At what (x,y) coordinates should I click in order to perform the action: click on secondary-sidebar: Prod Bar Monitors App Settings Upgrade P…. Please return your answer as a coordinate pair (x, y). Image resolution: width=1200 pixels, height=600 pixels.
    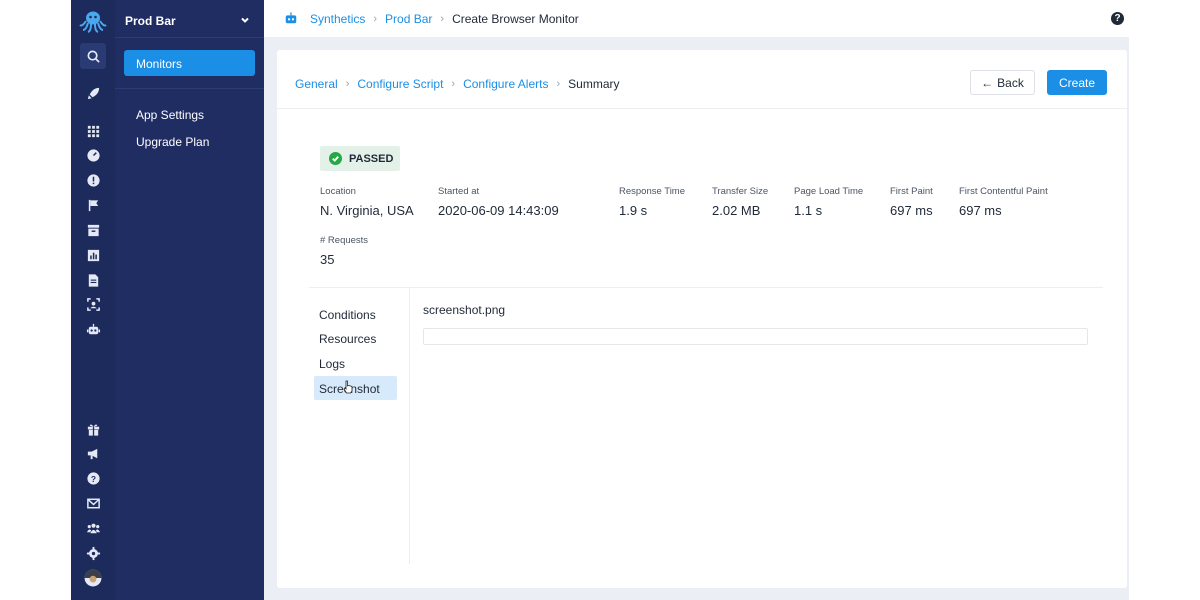
    Looking at the image, I should click on (189, 300).